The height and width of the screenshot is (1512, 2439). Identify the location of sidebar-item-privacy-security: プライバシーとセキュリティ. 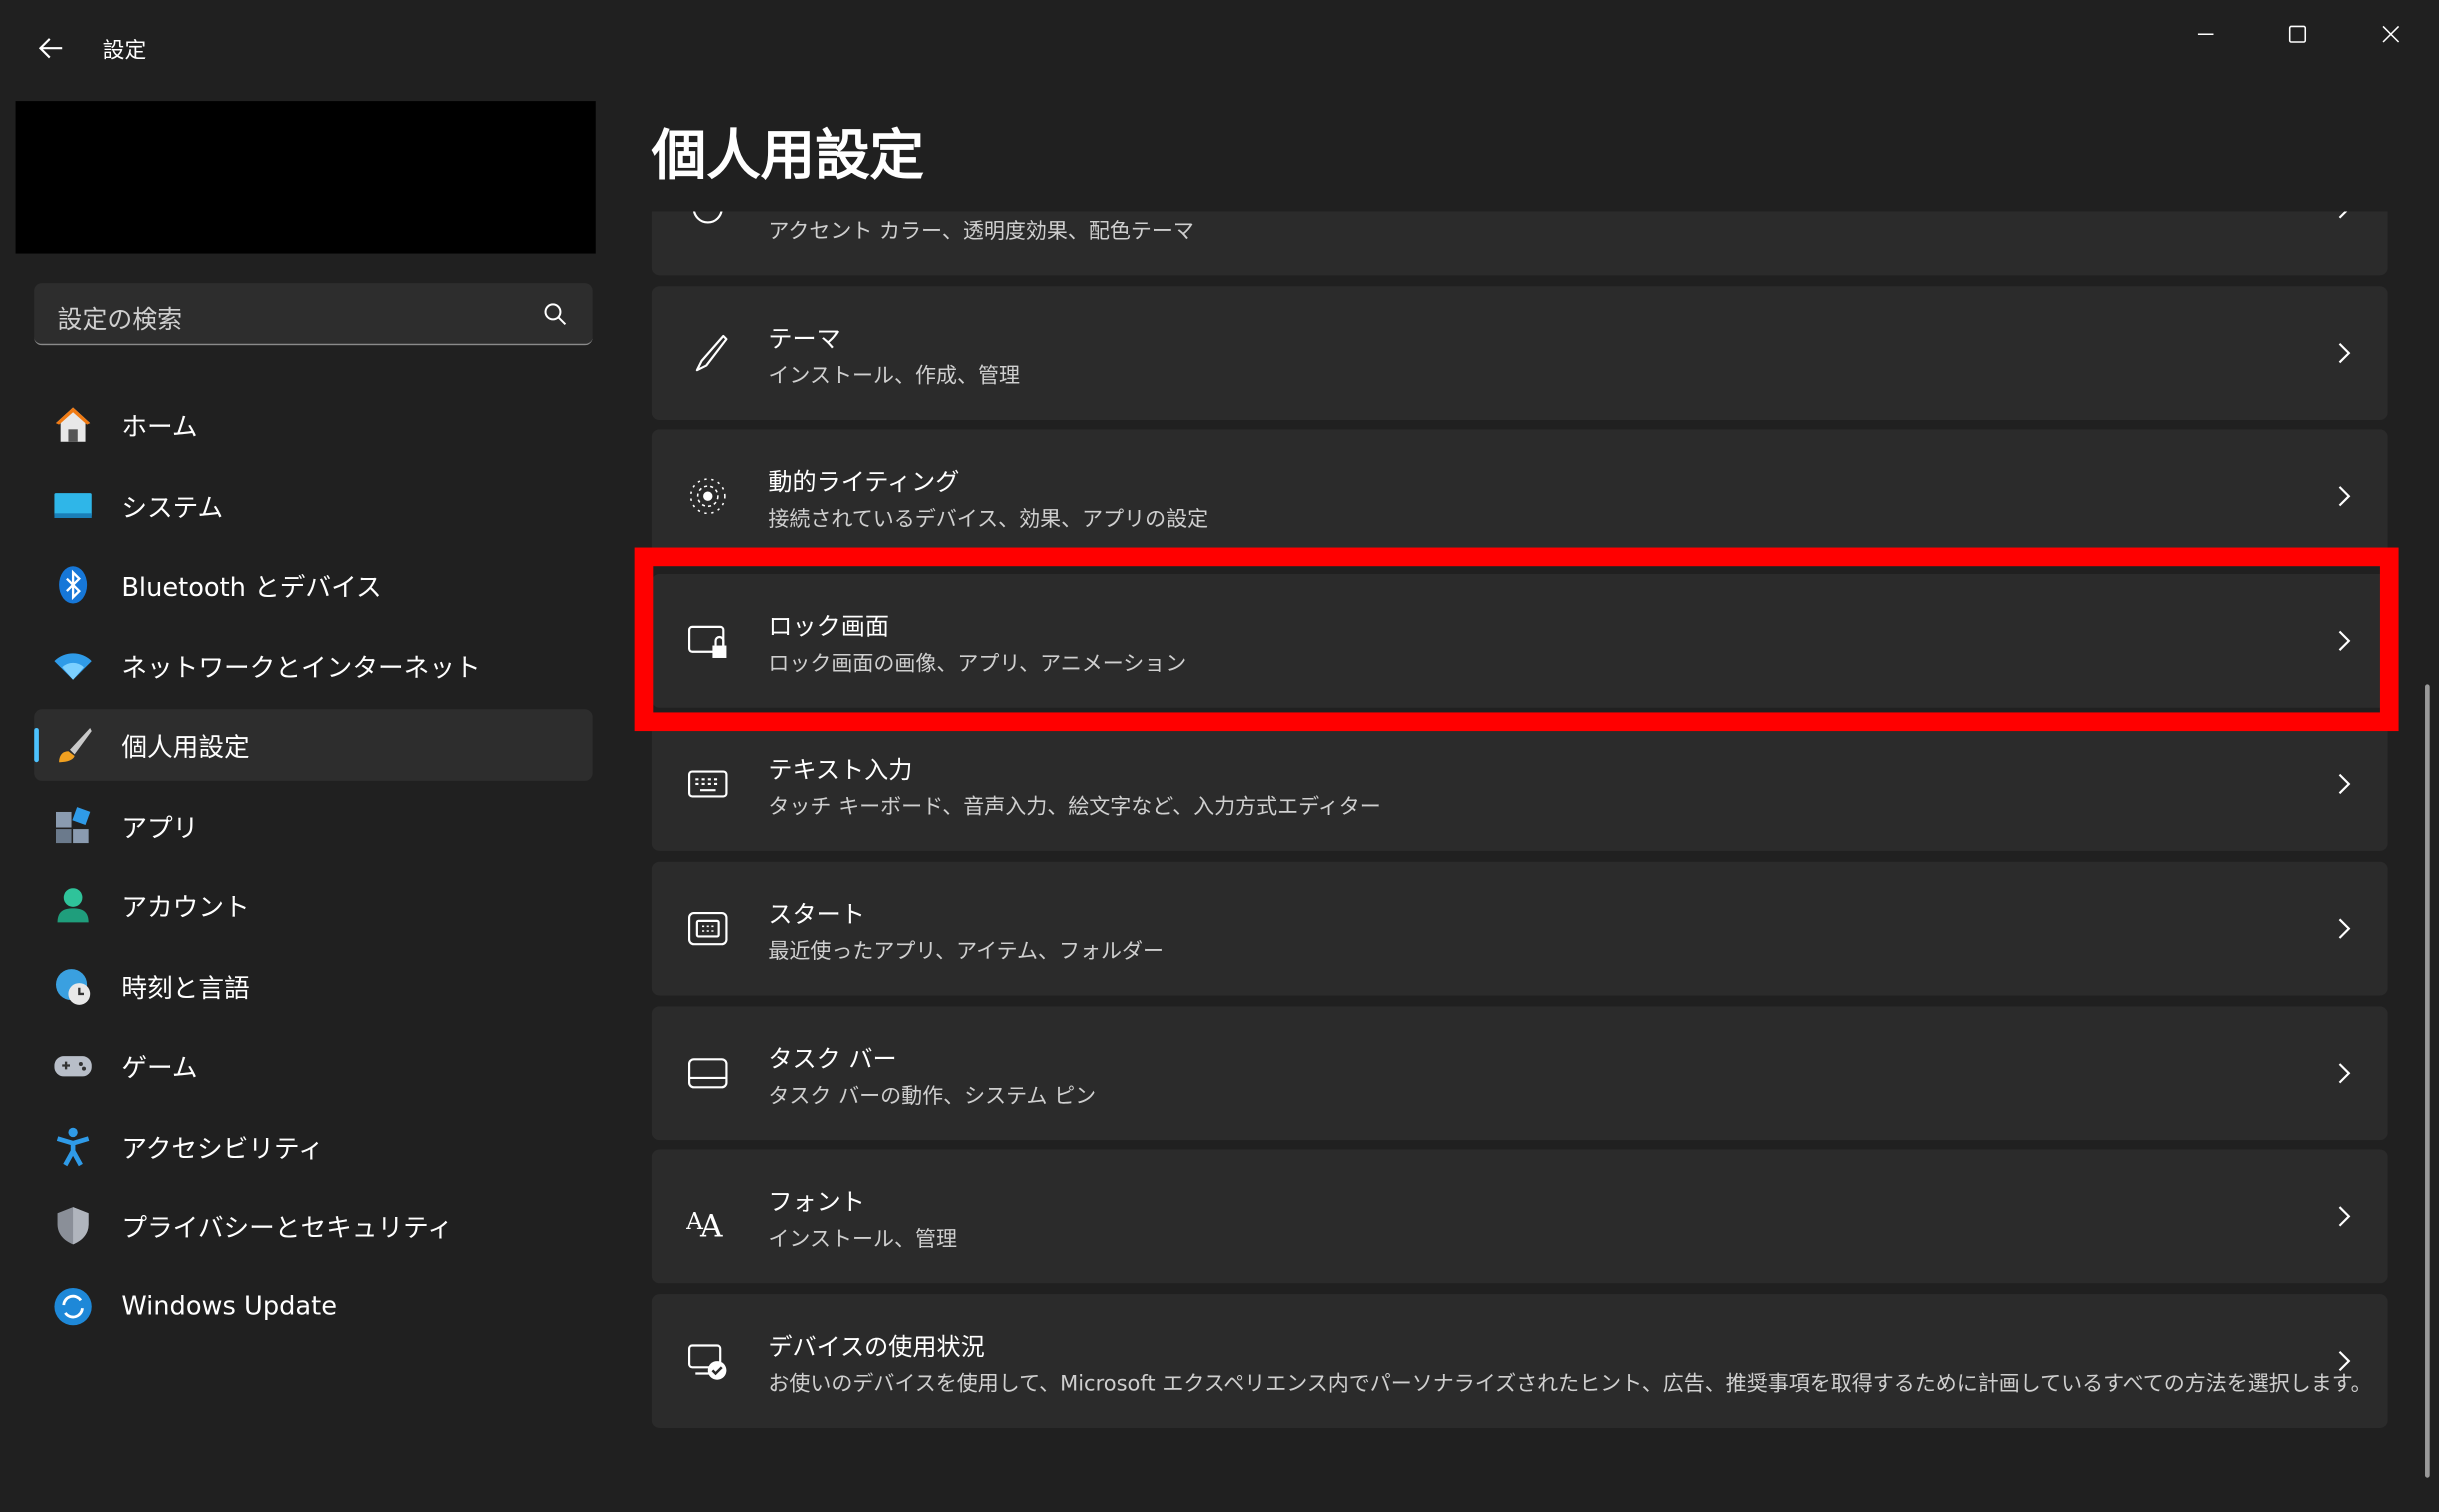
(313, 1226).